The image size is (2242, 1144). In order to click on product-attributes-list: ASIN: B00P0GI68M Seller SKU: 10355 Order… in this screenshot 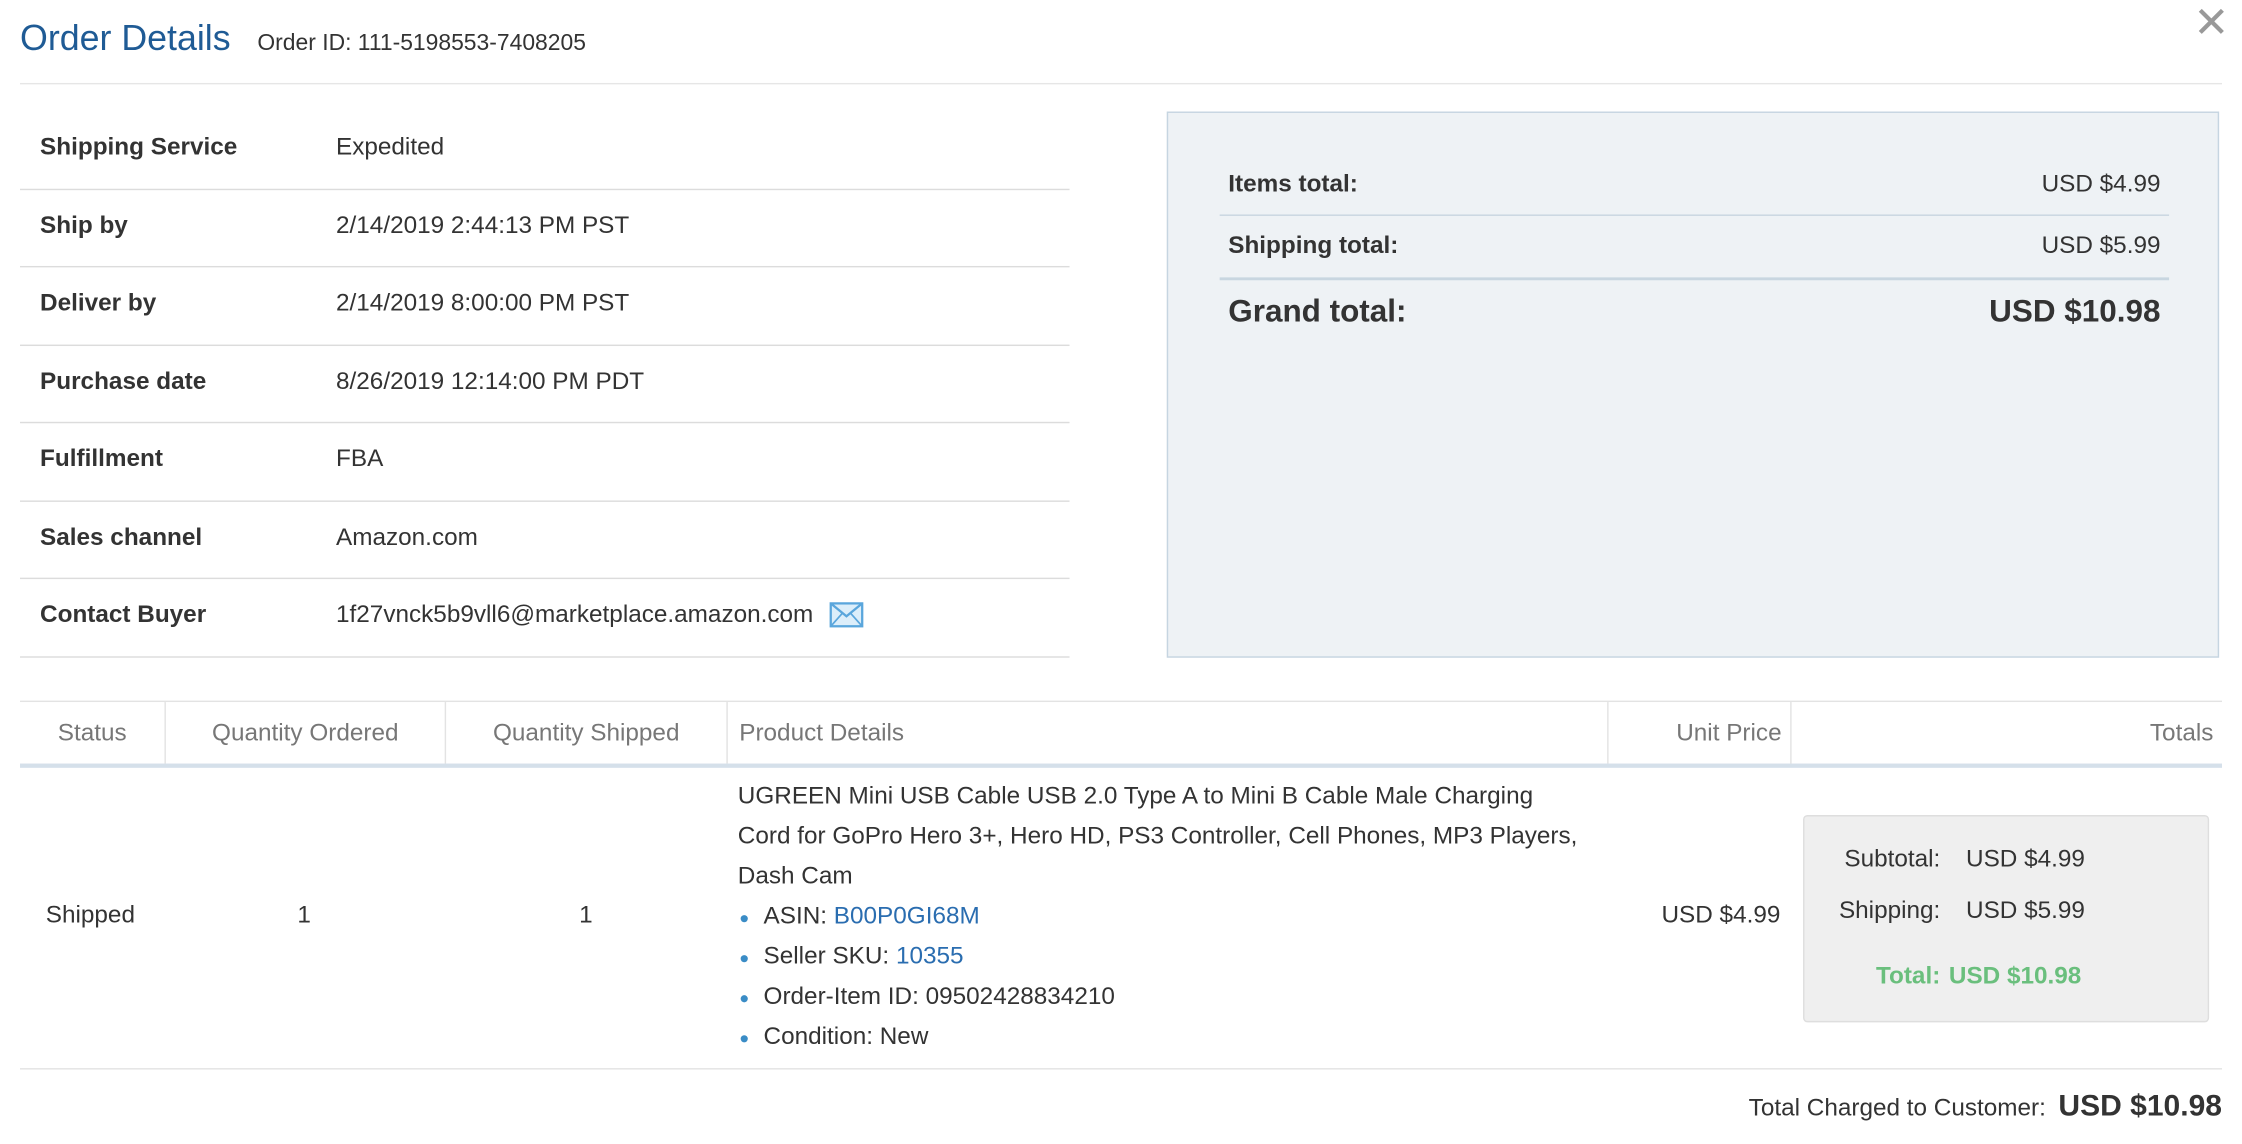, I will do `click(1160, 977)`.